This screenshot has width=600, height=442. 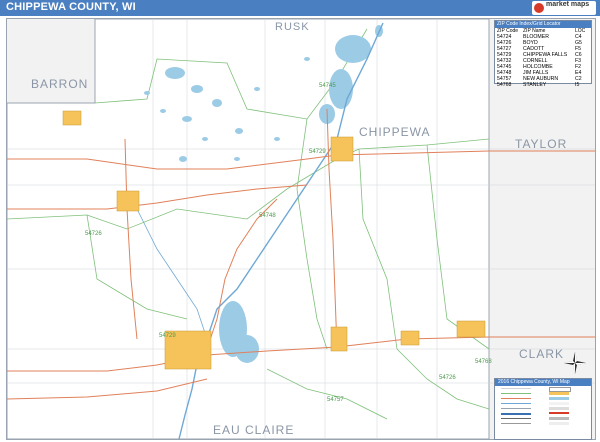 I want to click on label-eau-claire: EAU CLAIRE, so click(x=254, y=430).